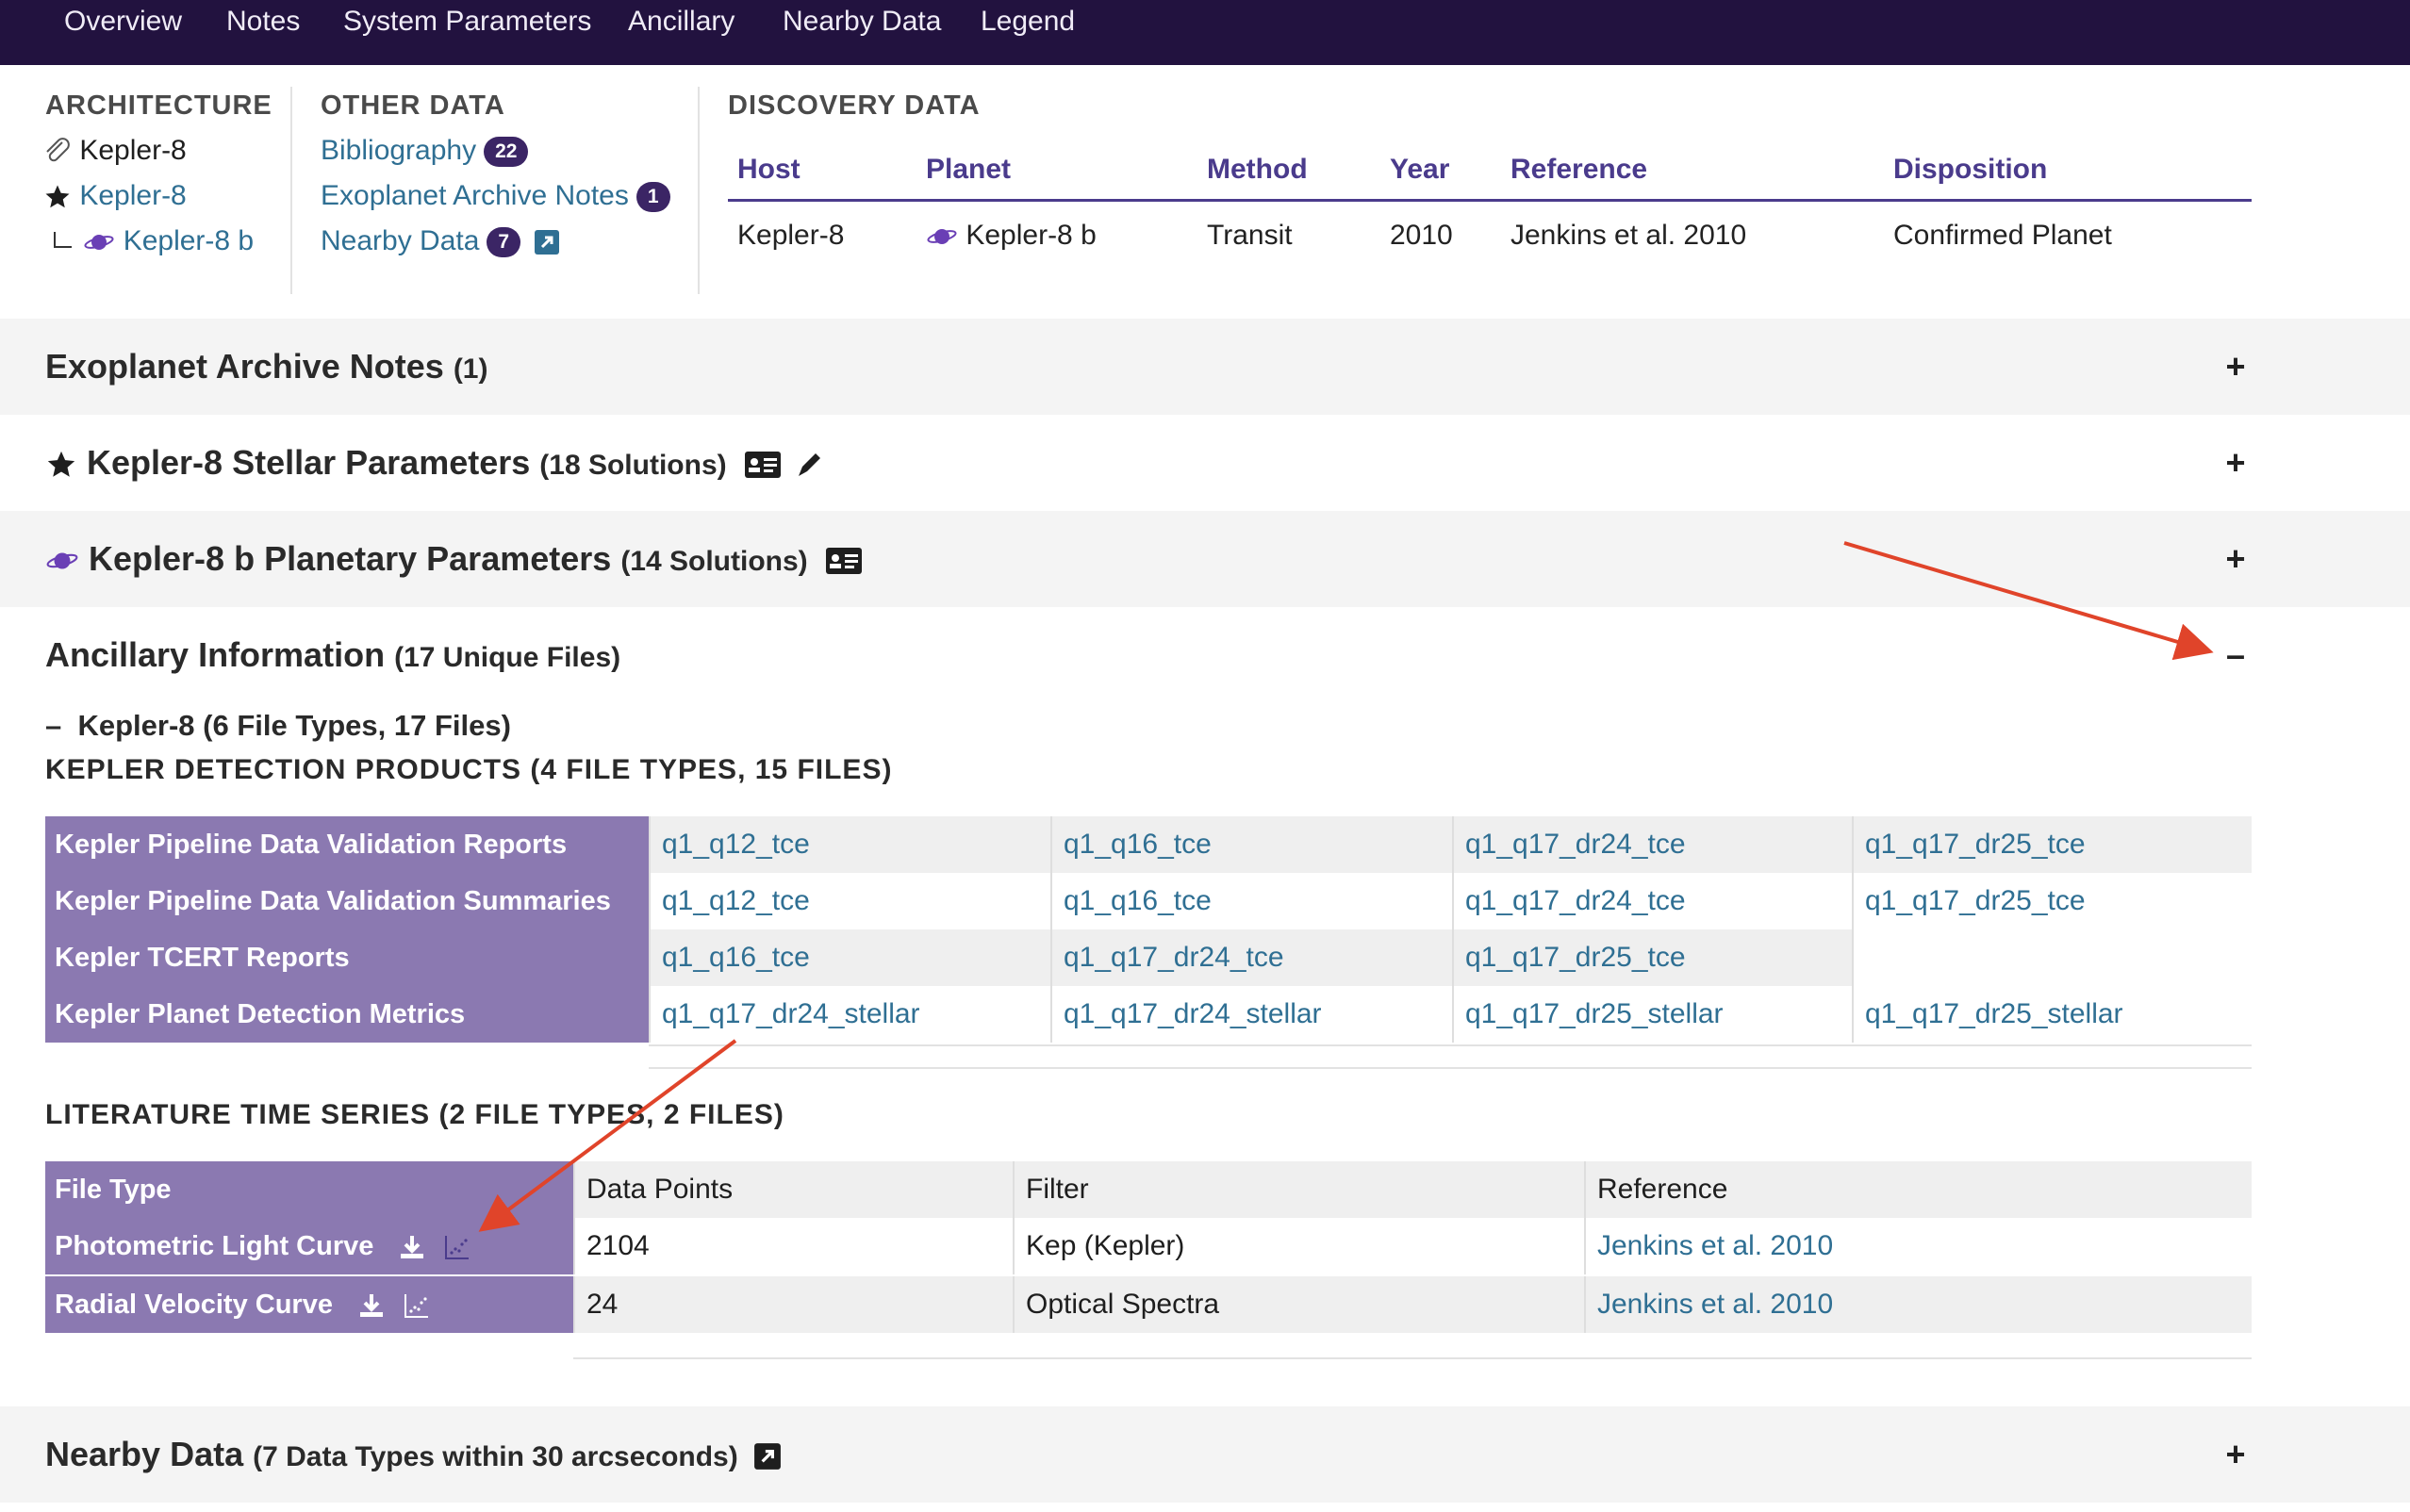 The height and width of the screenshot is (1512, 2410). Describe the element at coordinates (1918, 1190) in the screenshot. I see `lit-col-reference: Reference` at that location.